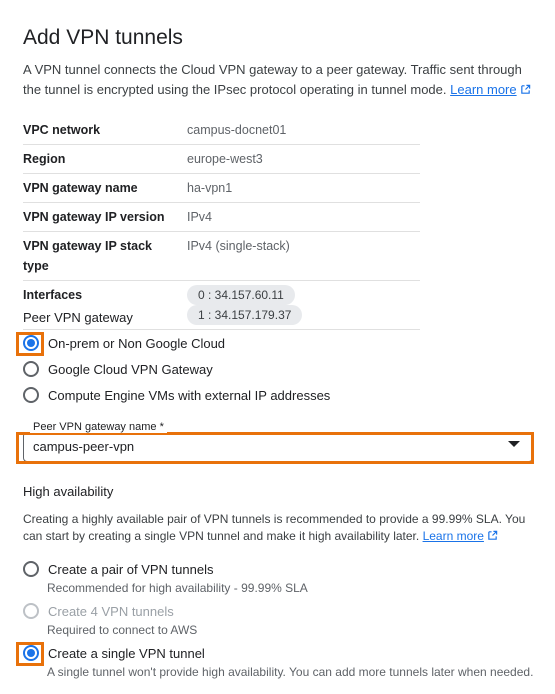 The height and width of the screenshot is (694, 555). I want to click on dropdown-arrow-icon, so click(514, 444).